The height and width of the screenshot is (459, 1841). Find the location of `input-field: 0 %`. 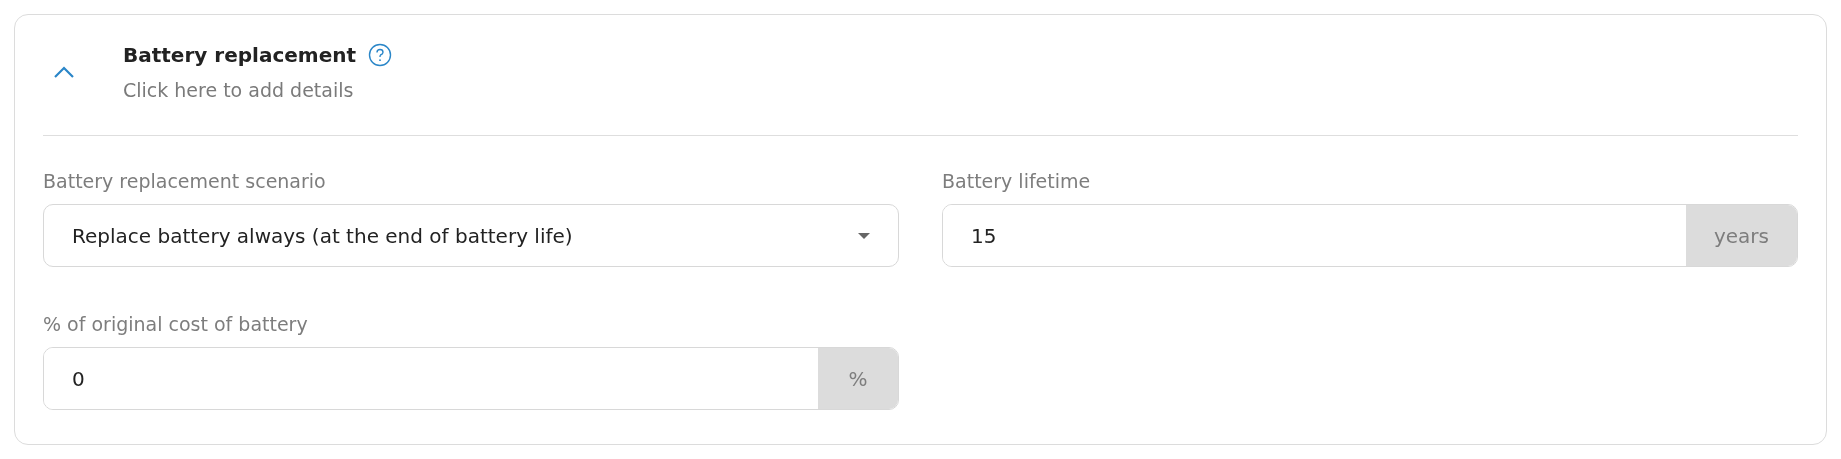

input-field: 0 % is located at coordinates (471, 378).